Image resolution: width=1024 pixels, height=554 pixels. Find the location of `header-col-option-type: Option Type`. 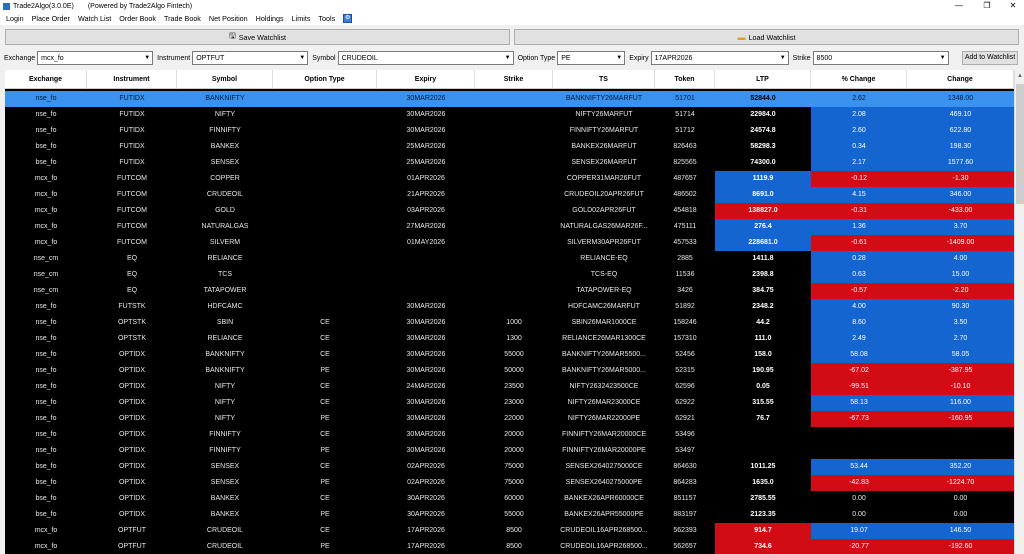

header-col-option-type: Option Type is located at coordinates (325, 79).